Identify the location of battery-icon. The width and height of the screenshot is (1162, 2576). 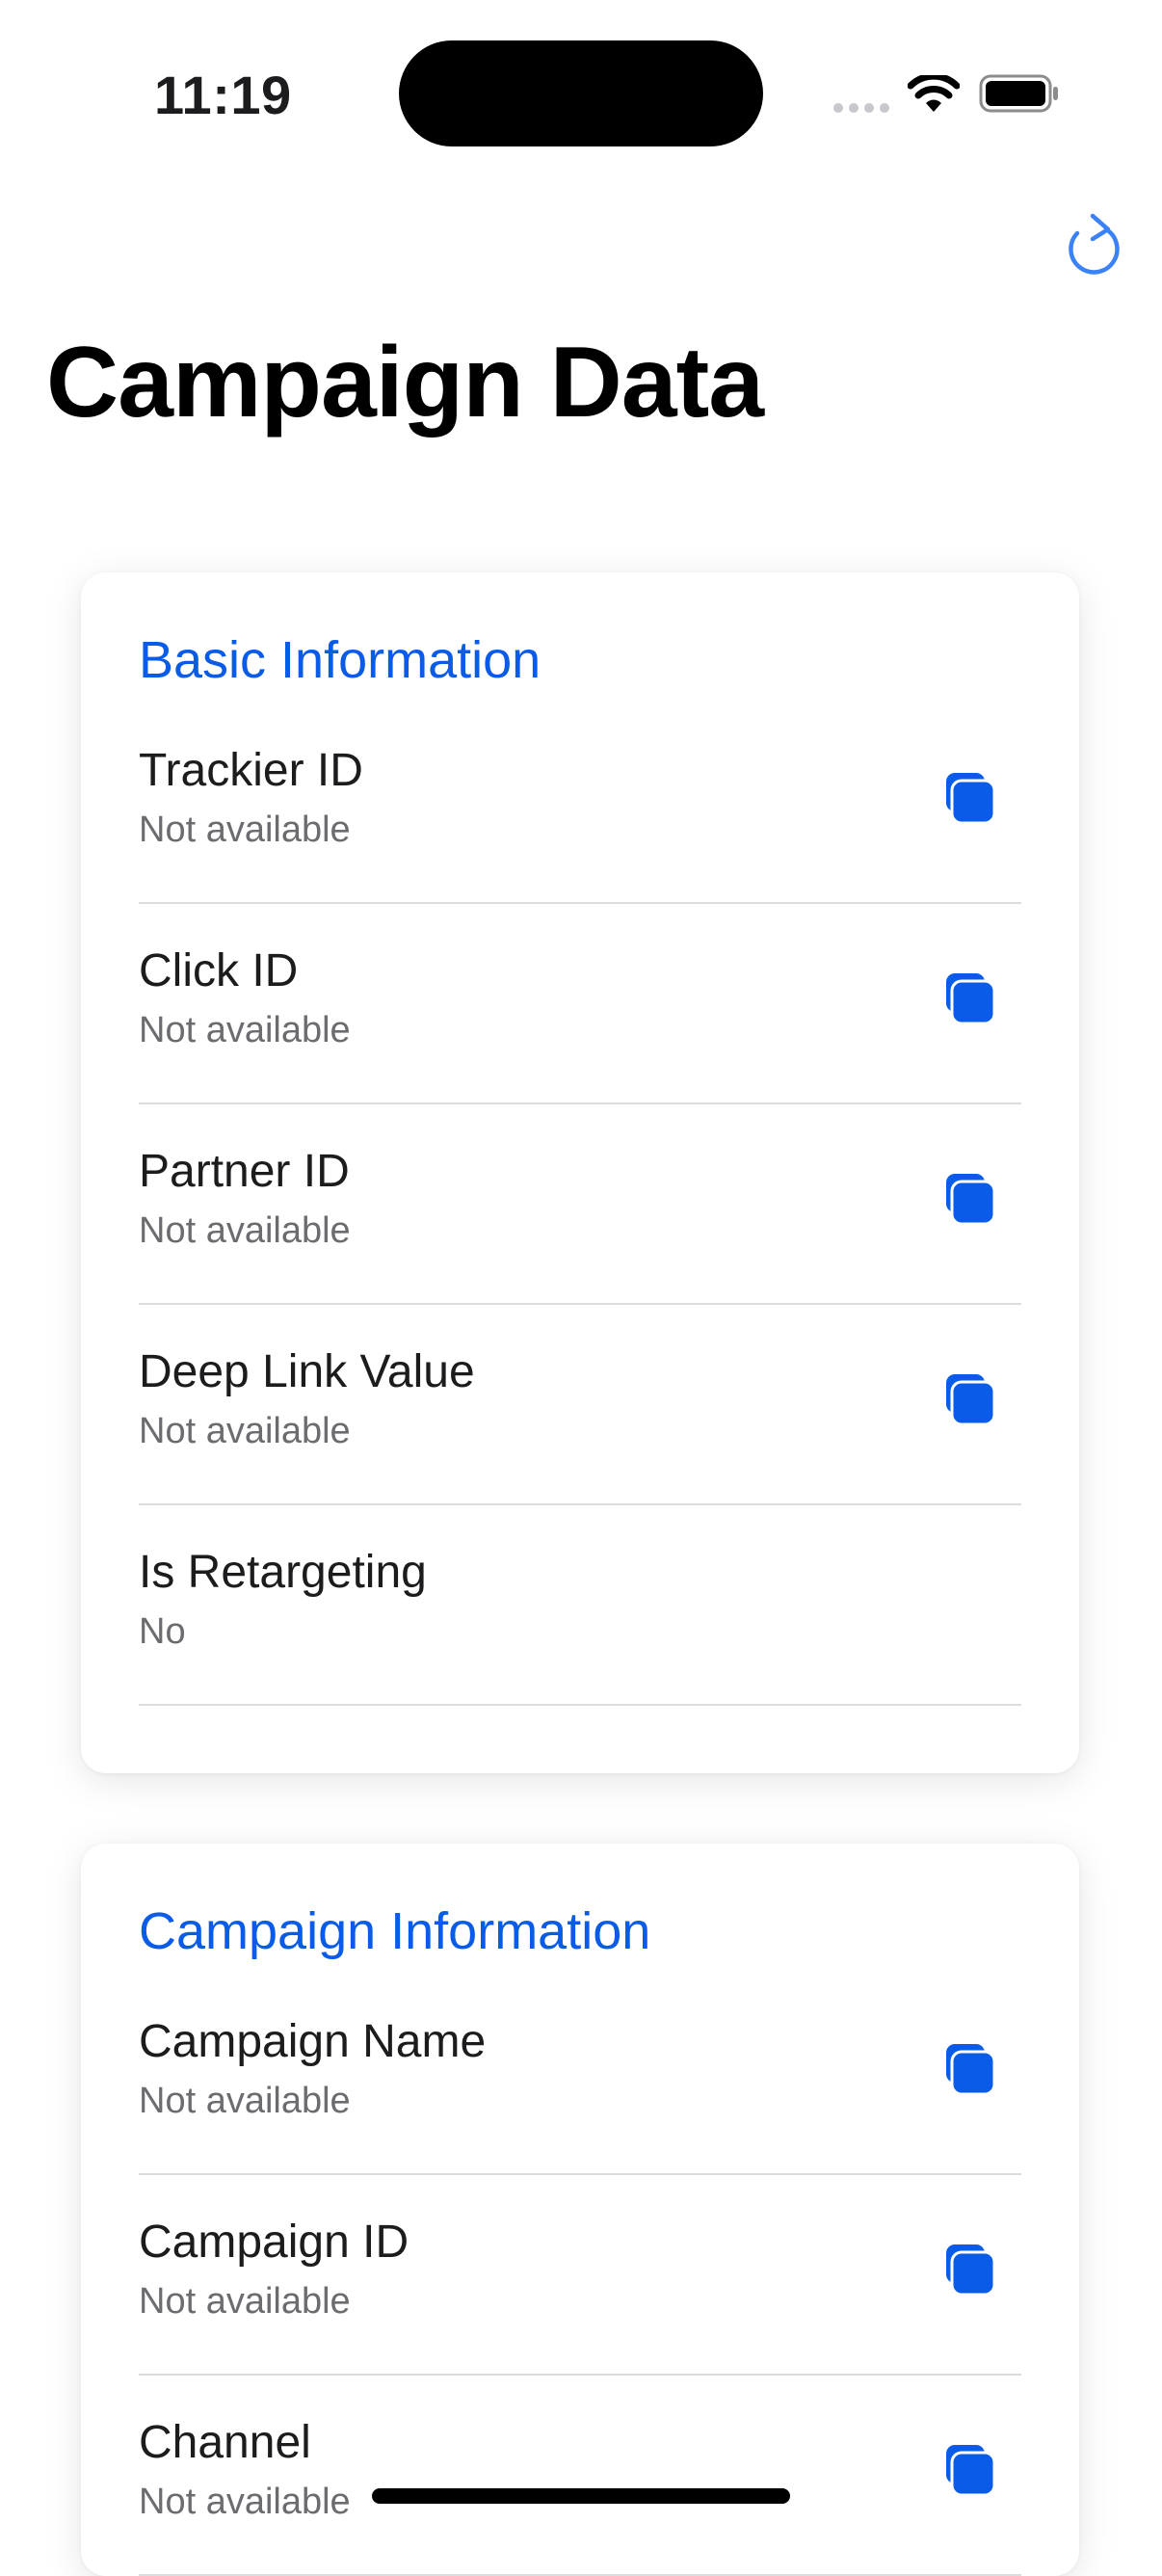
(1019, 93).